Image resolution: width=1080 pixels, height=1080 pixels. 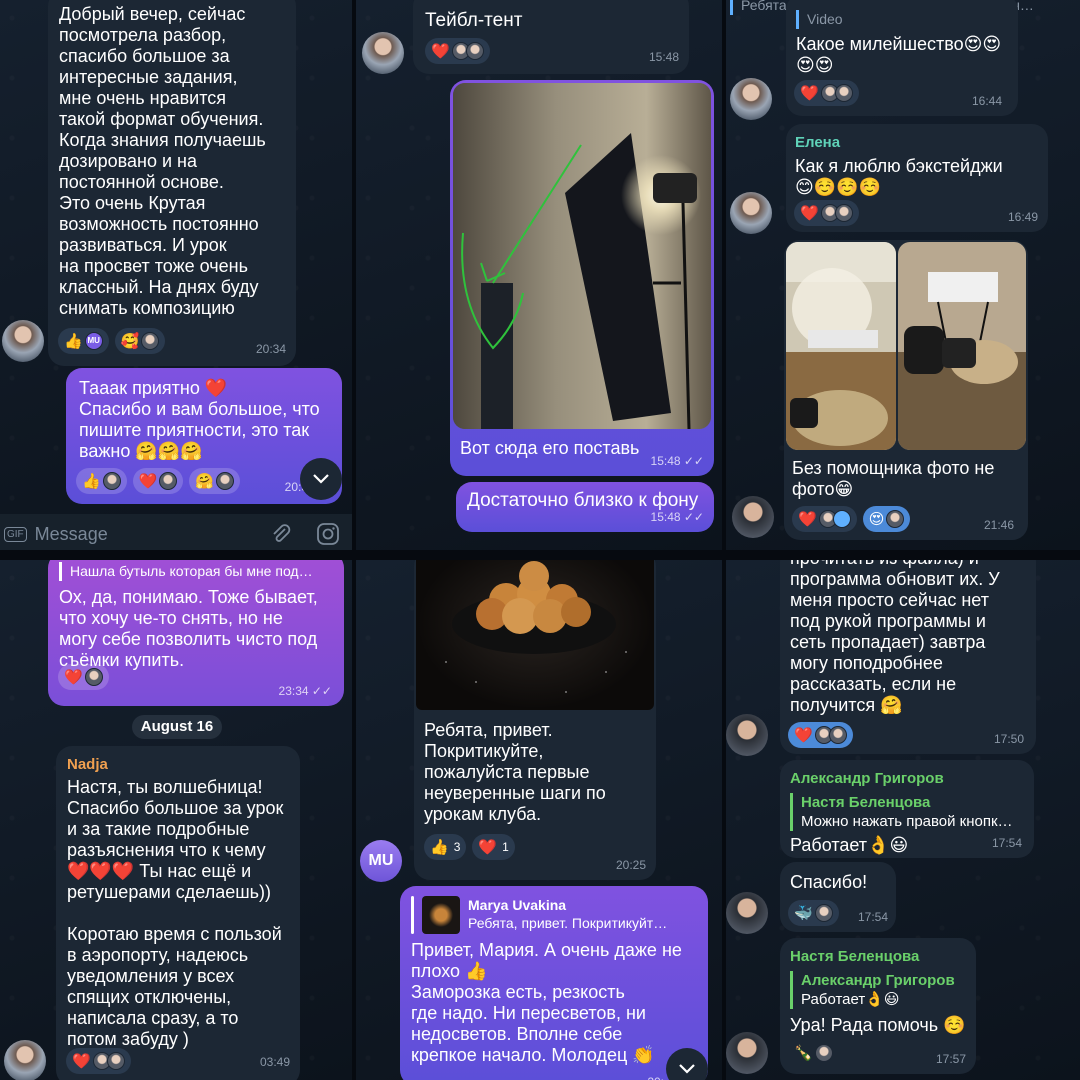 What do you see at coordinates (112, 341) in the screenshot?
I see `reactions: 👍 MU 🥰` at bounding box center [112, 341].